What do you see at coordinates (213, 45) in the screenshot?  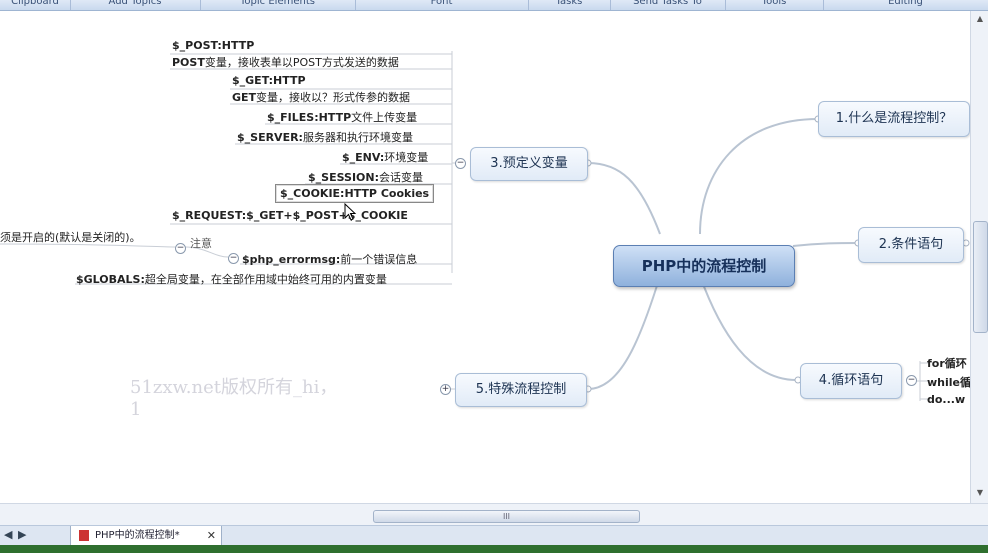 I see `var-post-title: $_POST:HTTP` at bounding box center [213, 45].